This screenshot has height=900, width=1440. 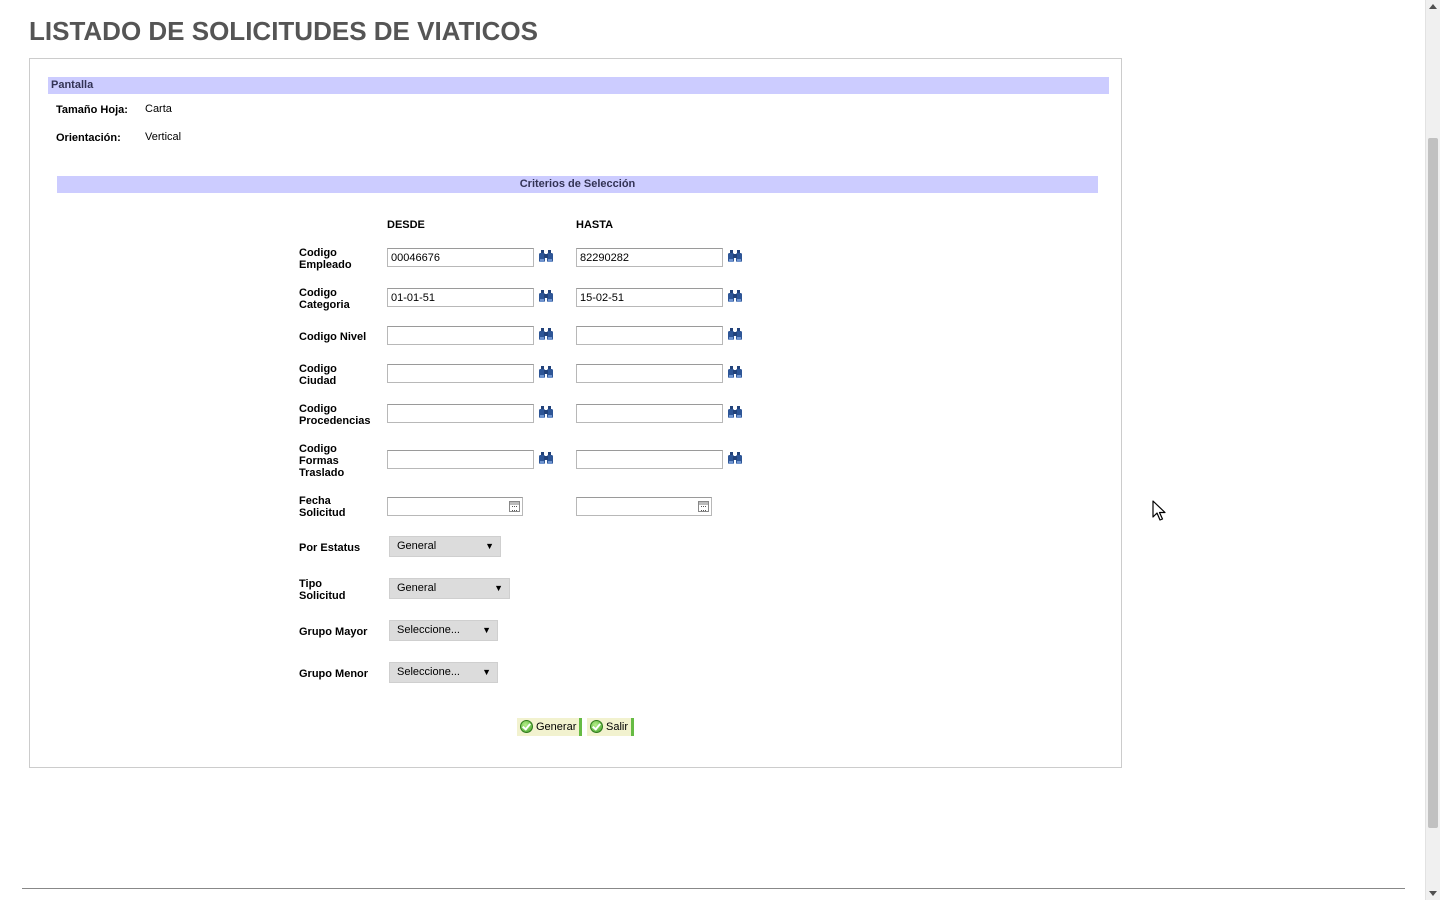 I want to click on grupo-mayor-select: Seleccione... ▼, so click(x=443, y=630).